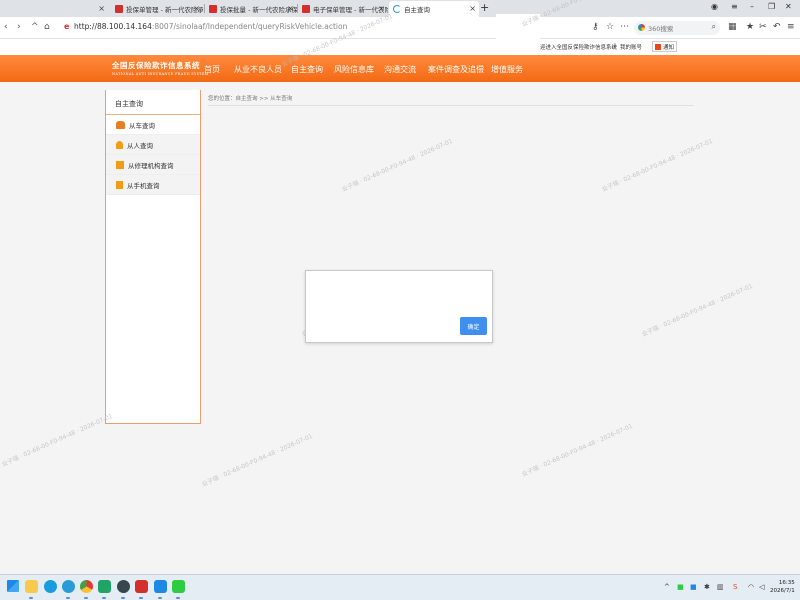 Image resolution: width=800 pixels, height=600 pixels. I want to click on apps-icon: ▦, so click(732, 27).